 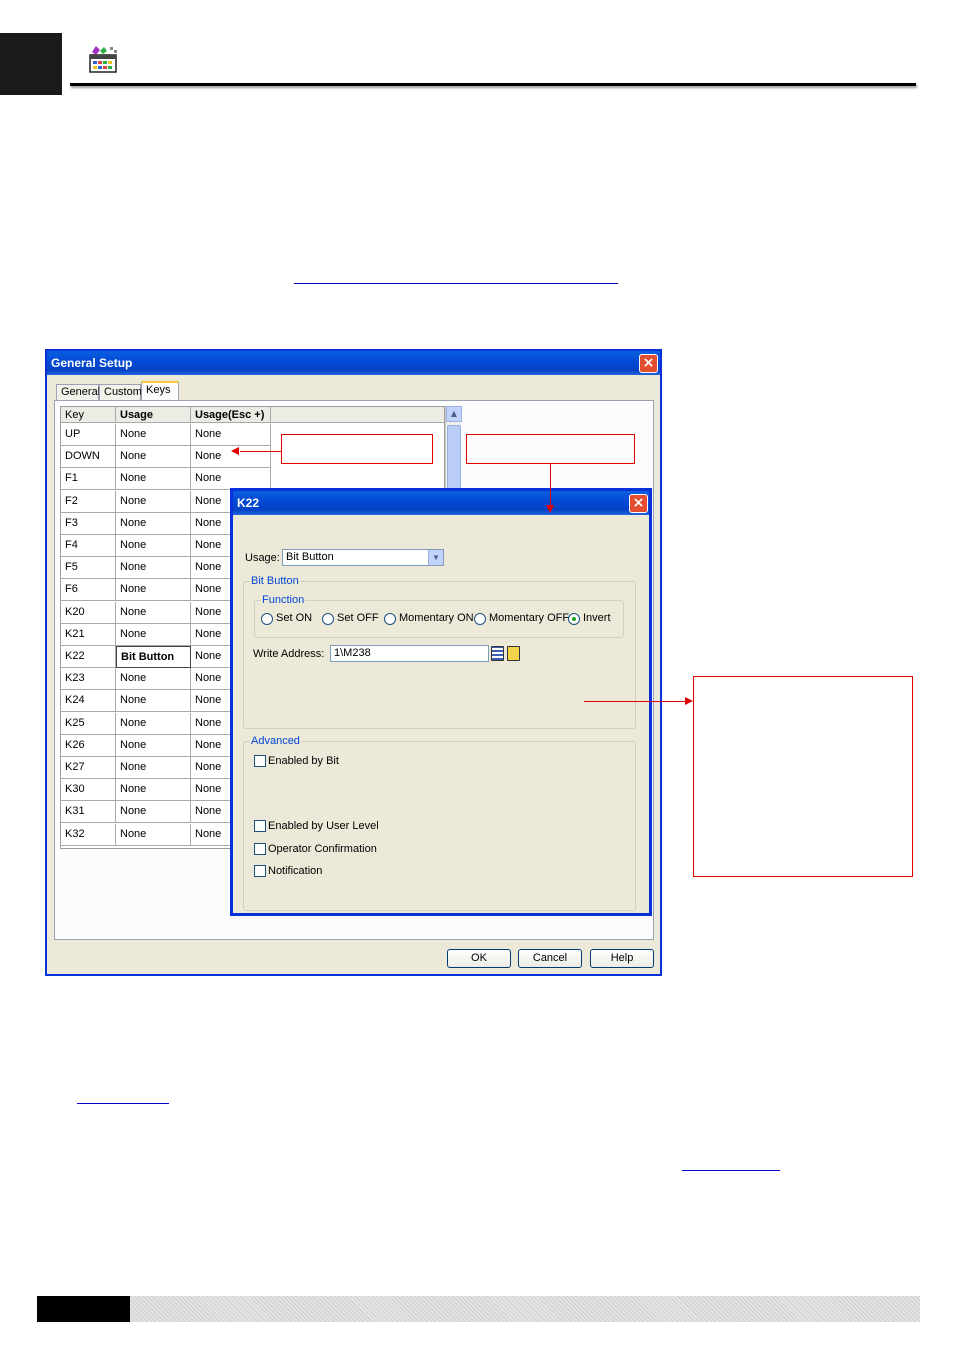 What do you see at coordinates (81, 392) in the screenshot?
I see `tab-label: General` at bounding box center [81, 392].